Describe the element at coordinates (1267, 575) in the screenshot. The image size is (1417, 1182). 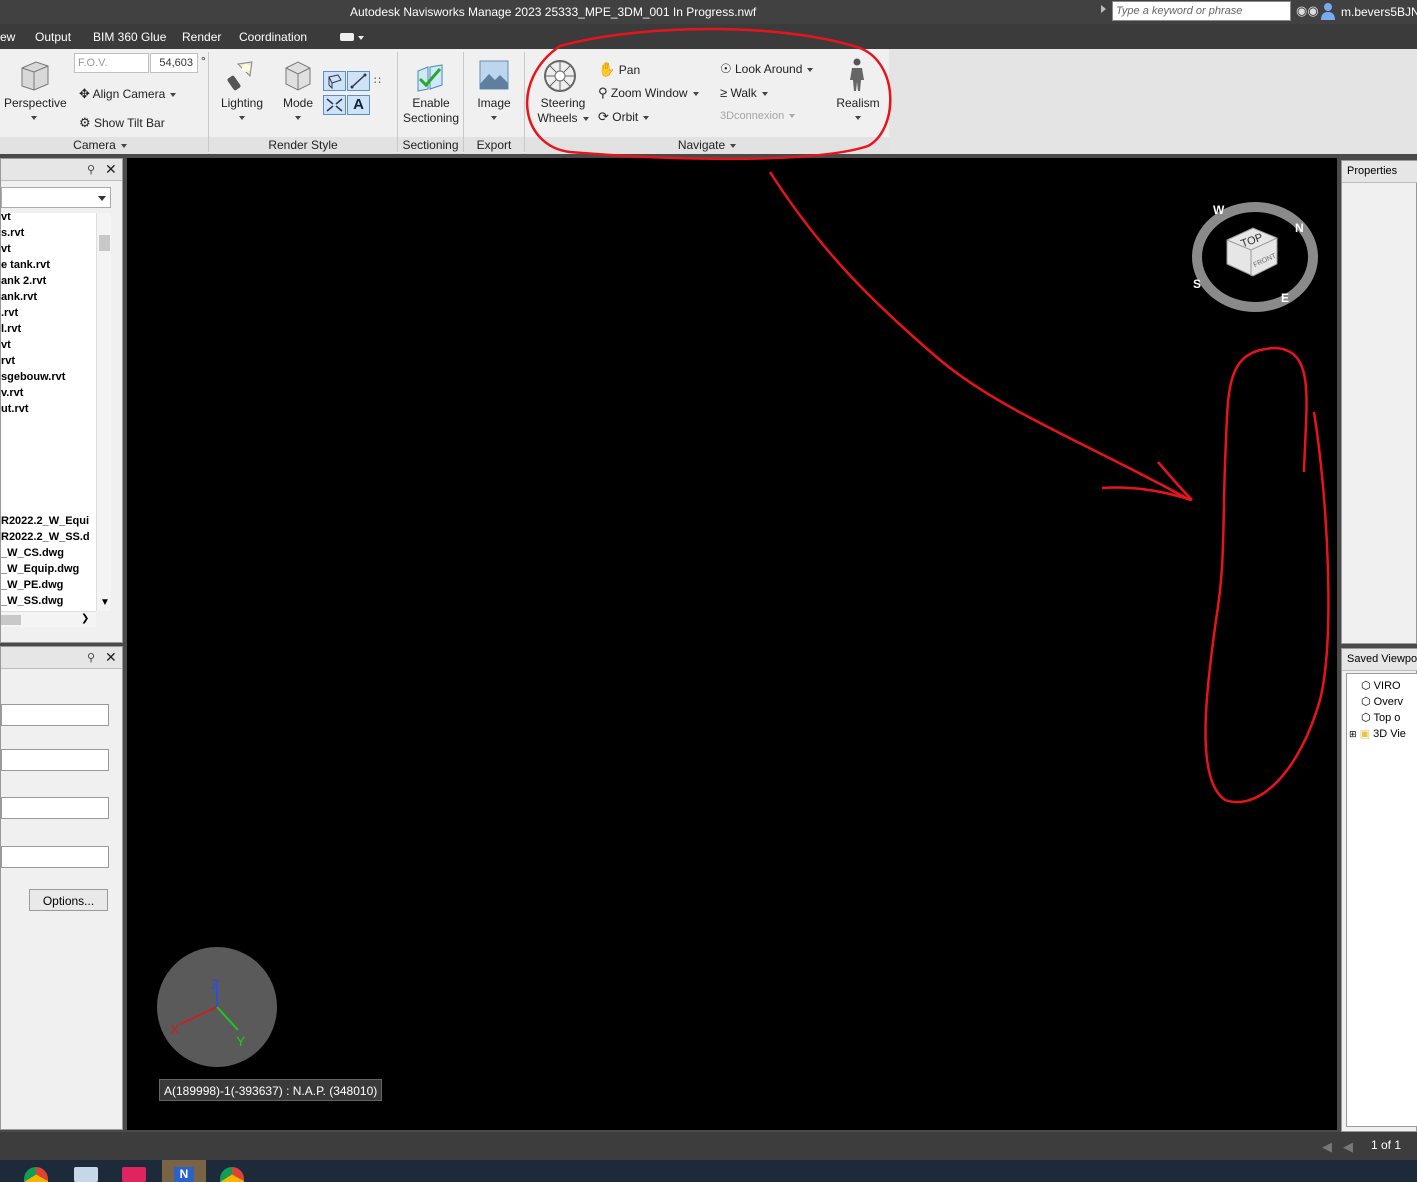
I see `annotation-loop-right` at that location.